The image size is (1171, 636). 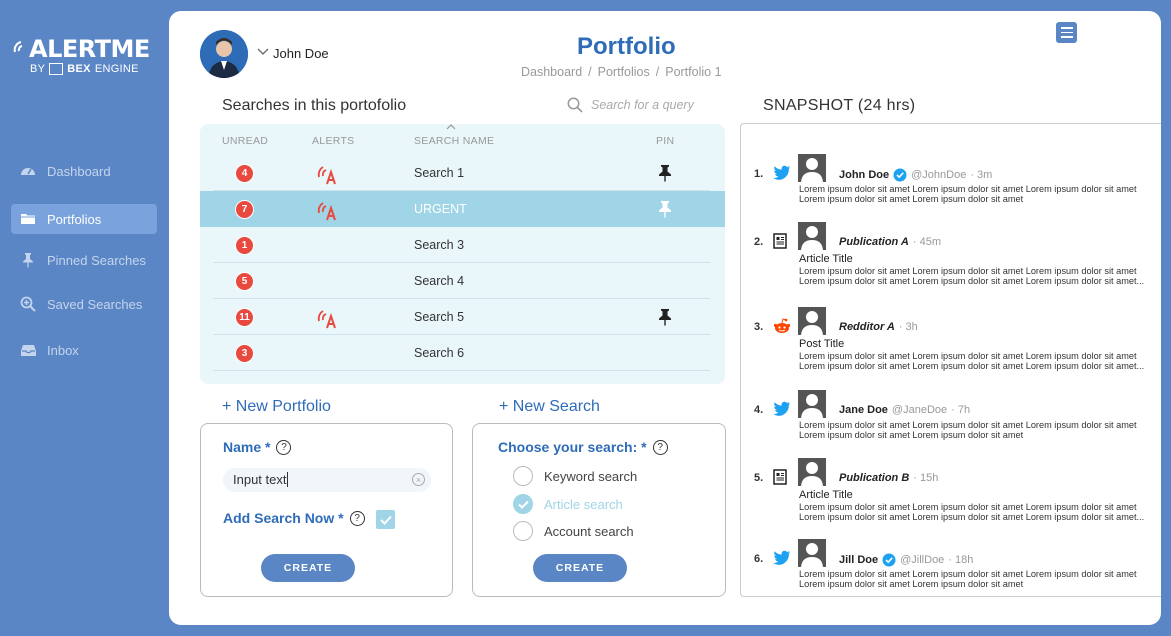 I want to click on add-search-now-checkbox, so click(x=385, y=519).